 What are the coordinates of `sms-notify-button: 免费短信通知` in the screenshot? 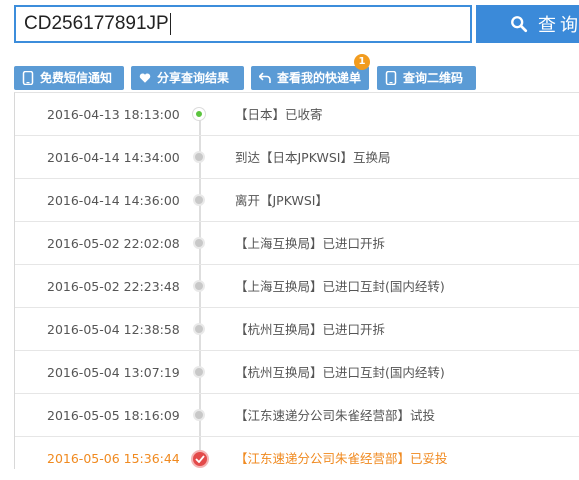 It's located at (69, 78).